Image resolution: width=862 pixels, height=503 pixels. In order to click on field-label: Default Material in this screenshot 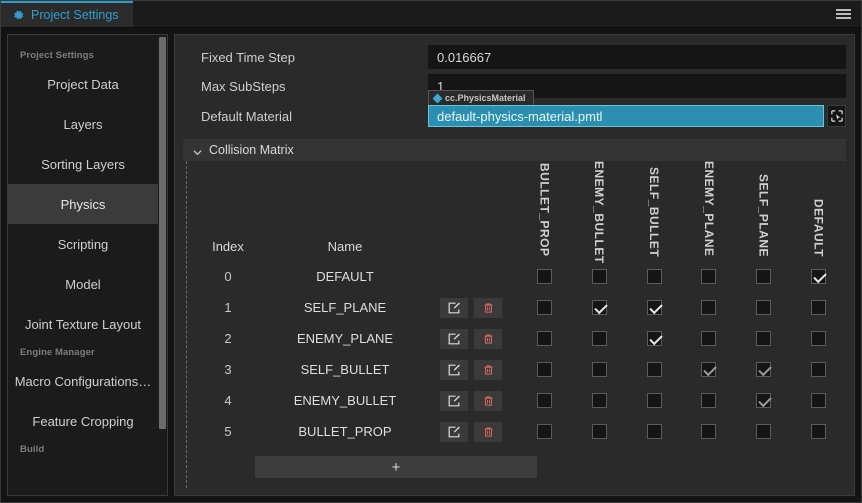, I will do `click(247, 116)`.